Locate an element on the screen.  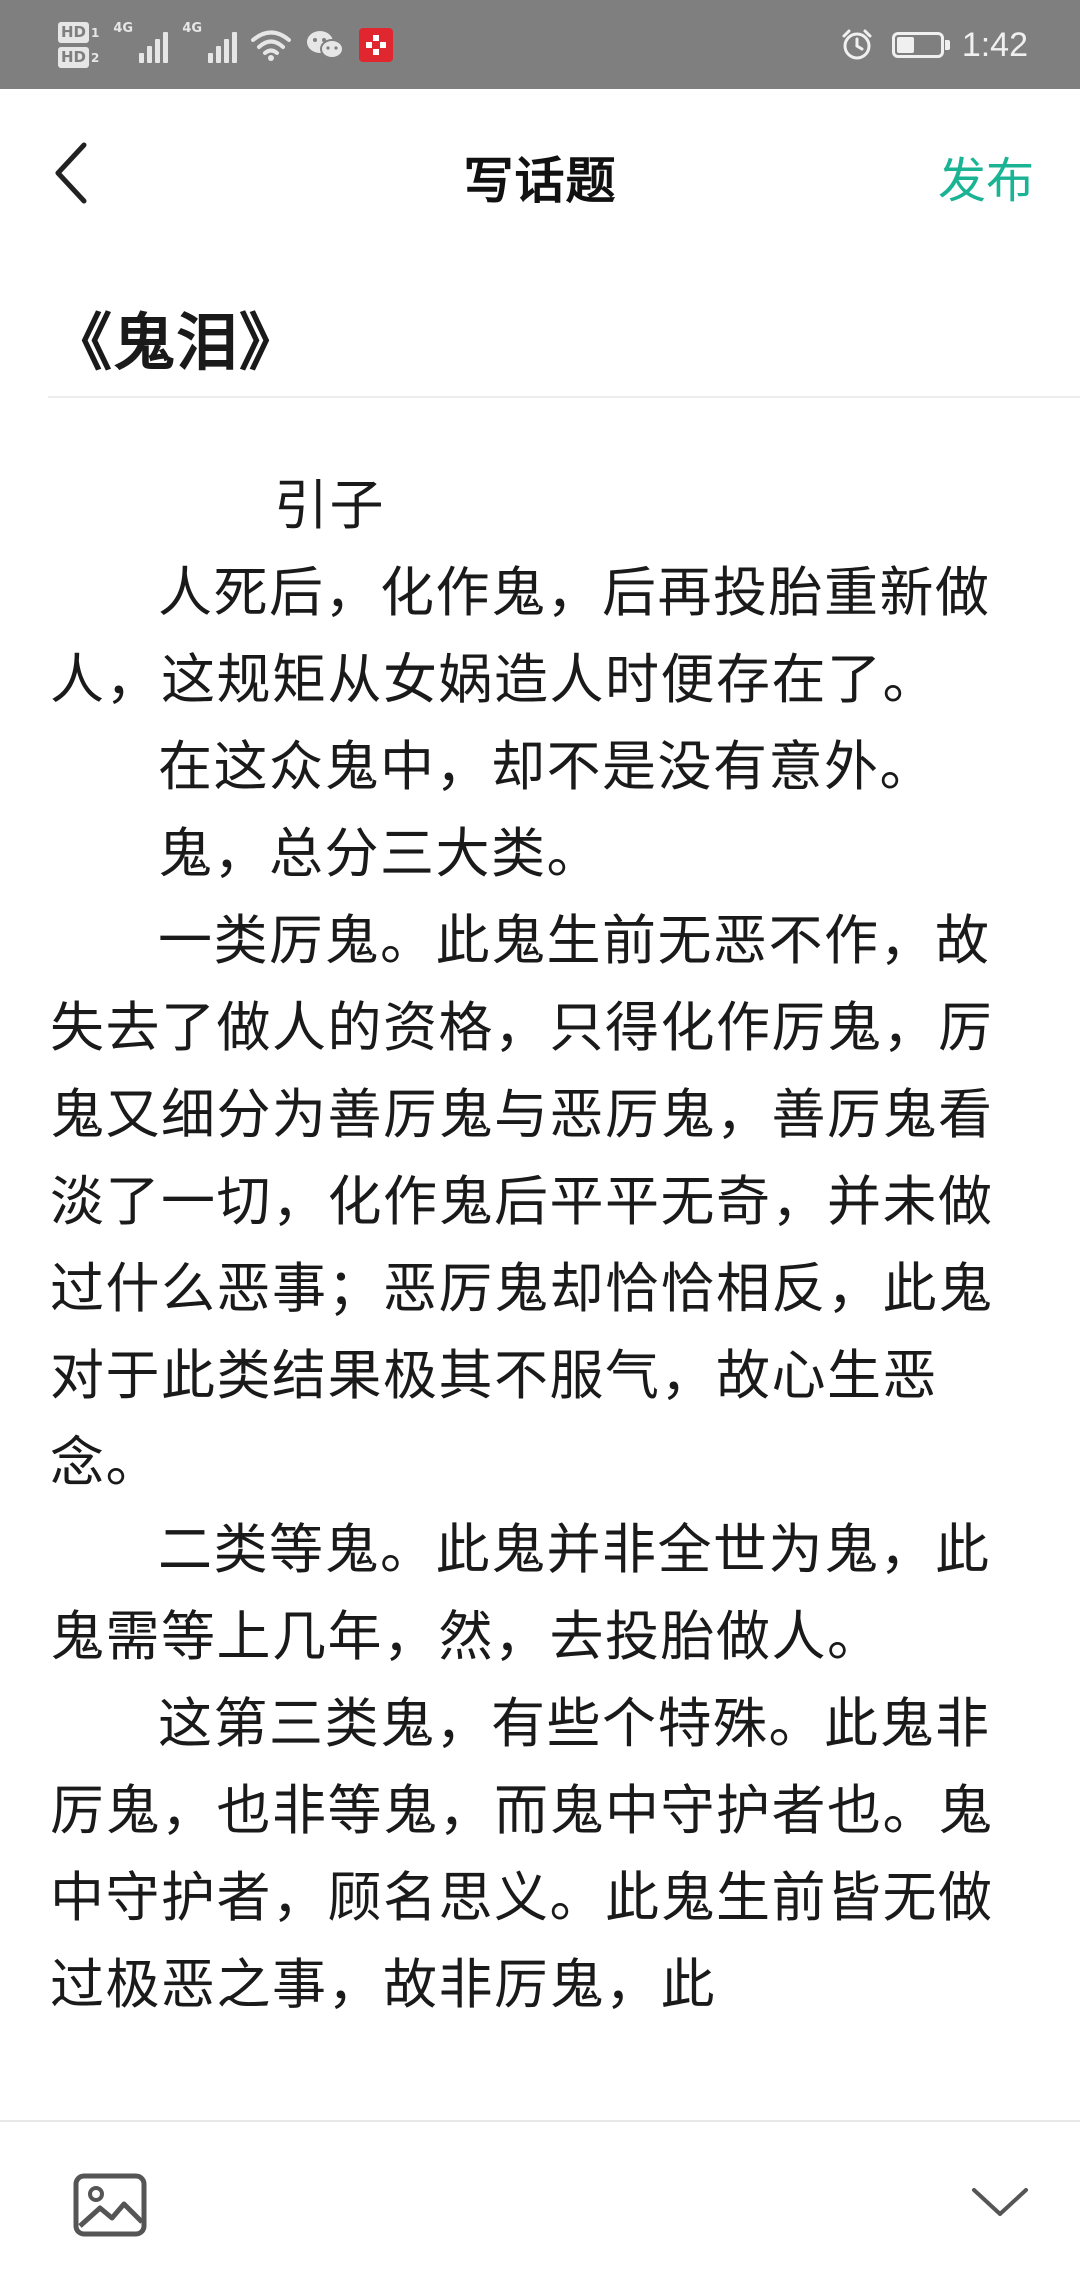
bottom-toolbar is located at coordinates (540, 2200).